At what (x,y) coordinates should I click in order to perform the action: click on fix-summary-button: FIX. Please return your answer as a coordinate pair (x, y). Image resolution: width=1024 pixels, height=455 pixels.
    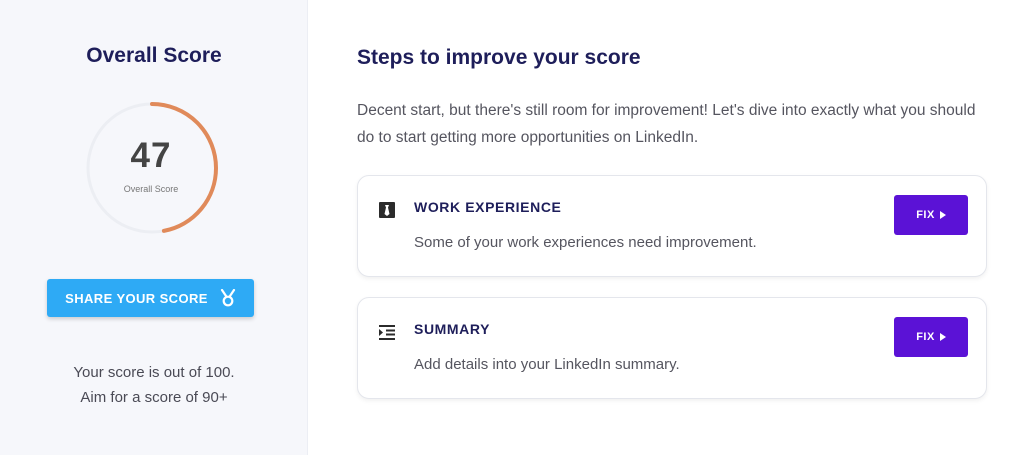
    Looking at the image, I should click on (931, 337).